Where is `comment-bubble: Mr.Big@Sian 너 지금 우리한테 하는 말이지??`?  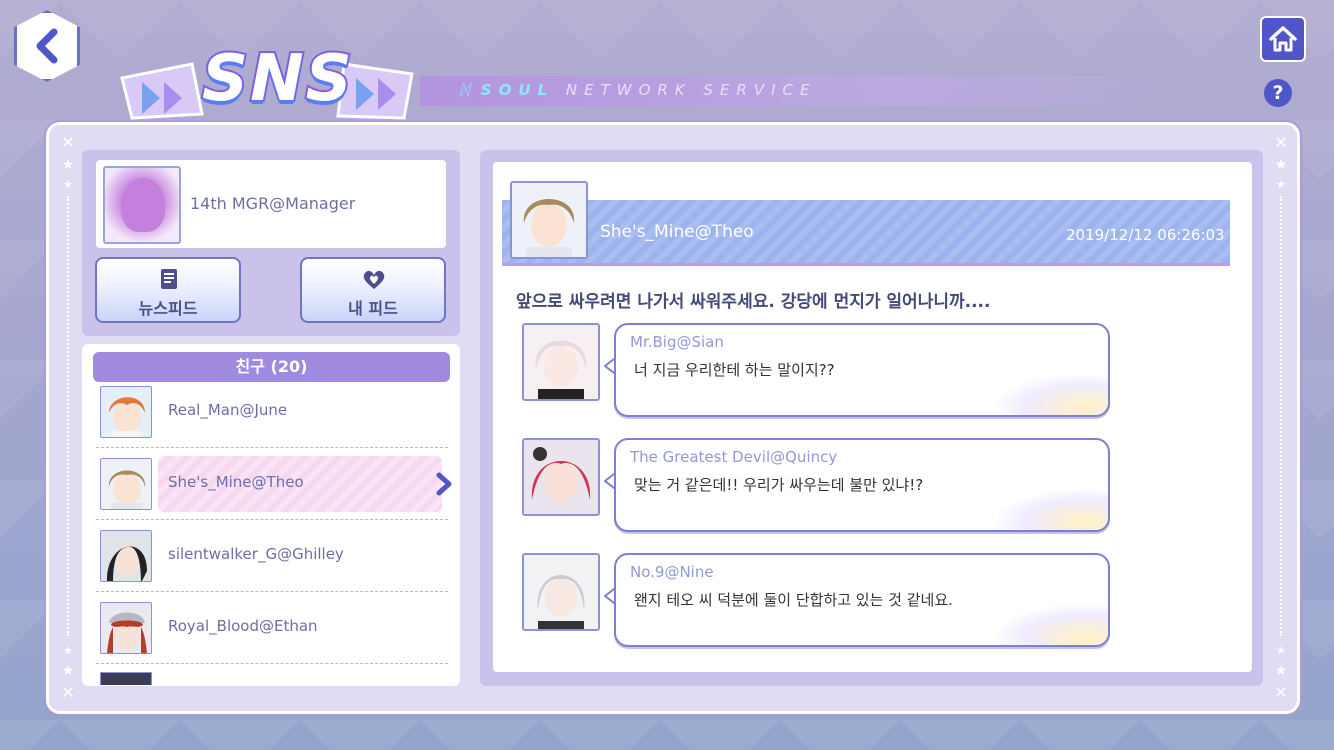
comment-bubble: Mr.Big@Sian 너 지금 우리한테 하는 말이지?? is located at coordinates (862, 370).